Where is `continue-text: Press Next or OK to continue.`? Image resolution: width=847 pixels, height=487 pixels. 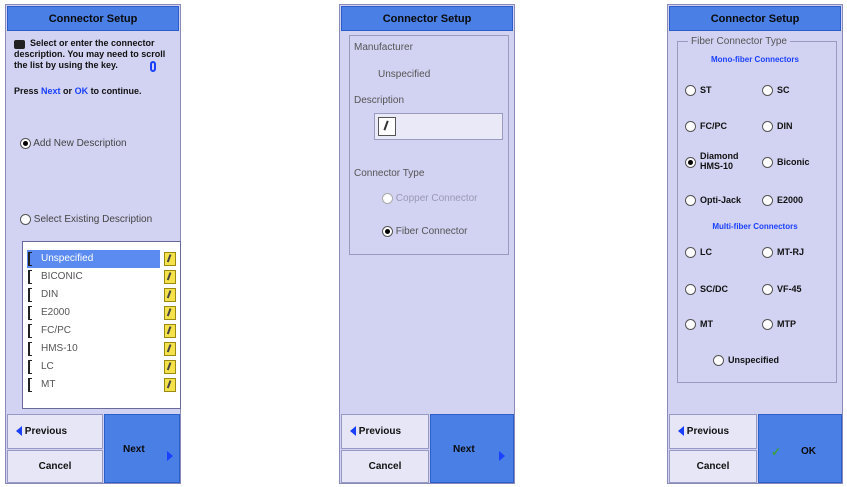 continue-text: Press Next or OK to continue. is located at coordinates (95, 91).